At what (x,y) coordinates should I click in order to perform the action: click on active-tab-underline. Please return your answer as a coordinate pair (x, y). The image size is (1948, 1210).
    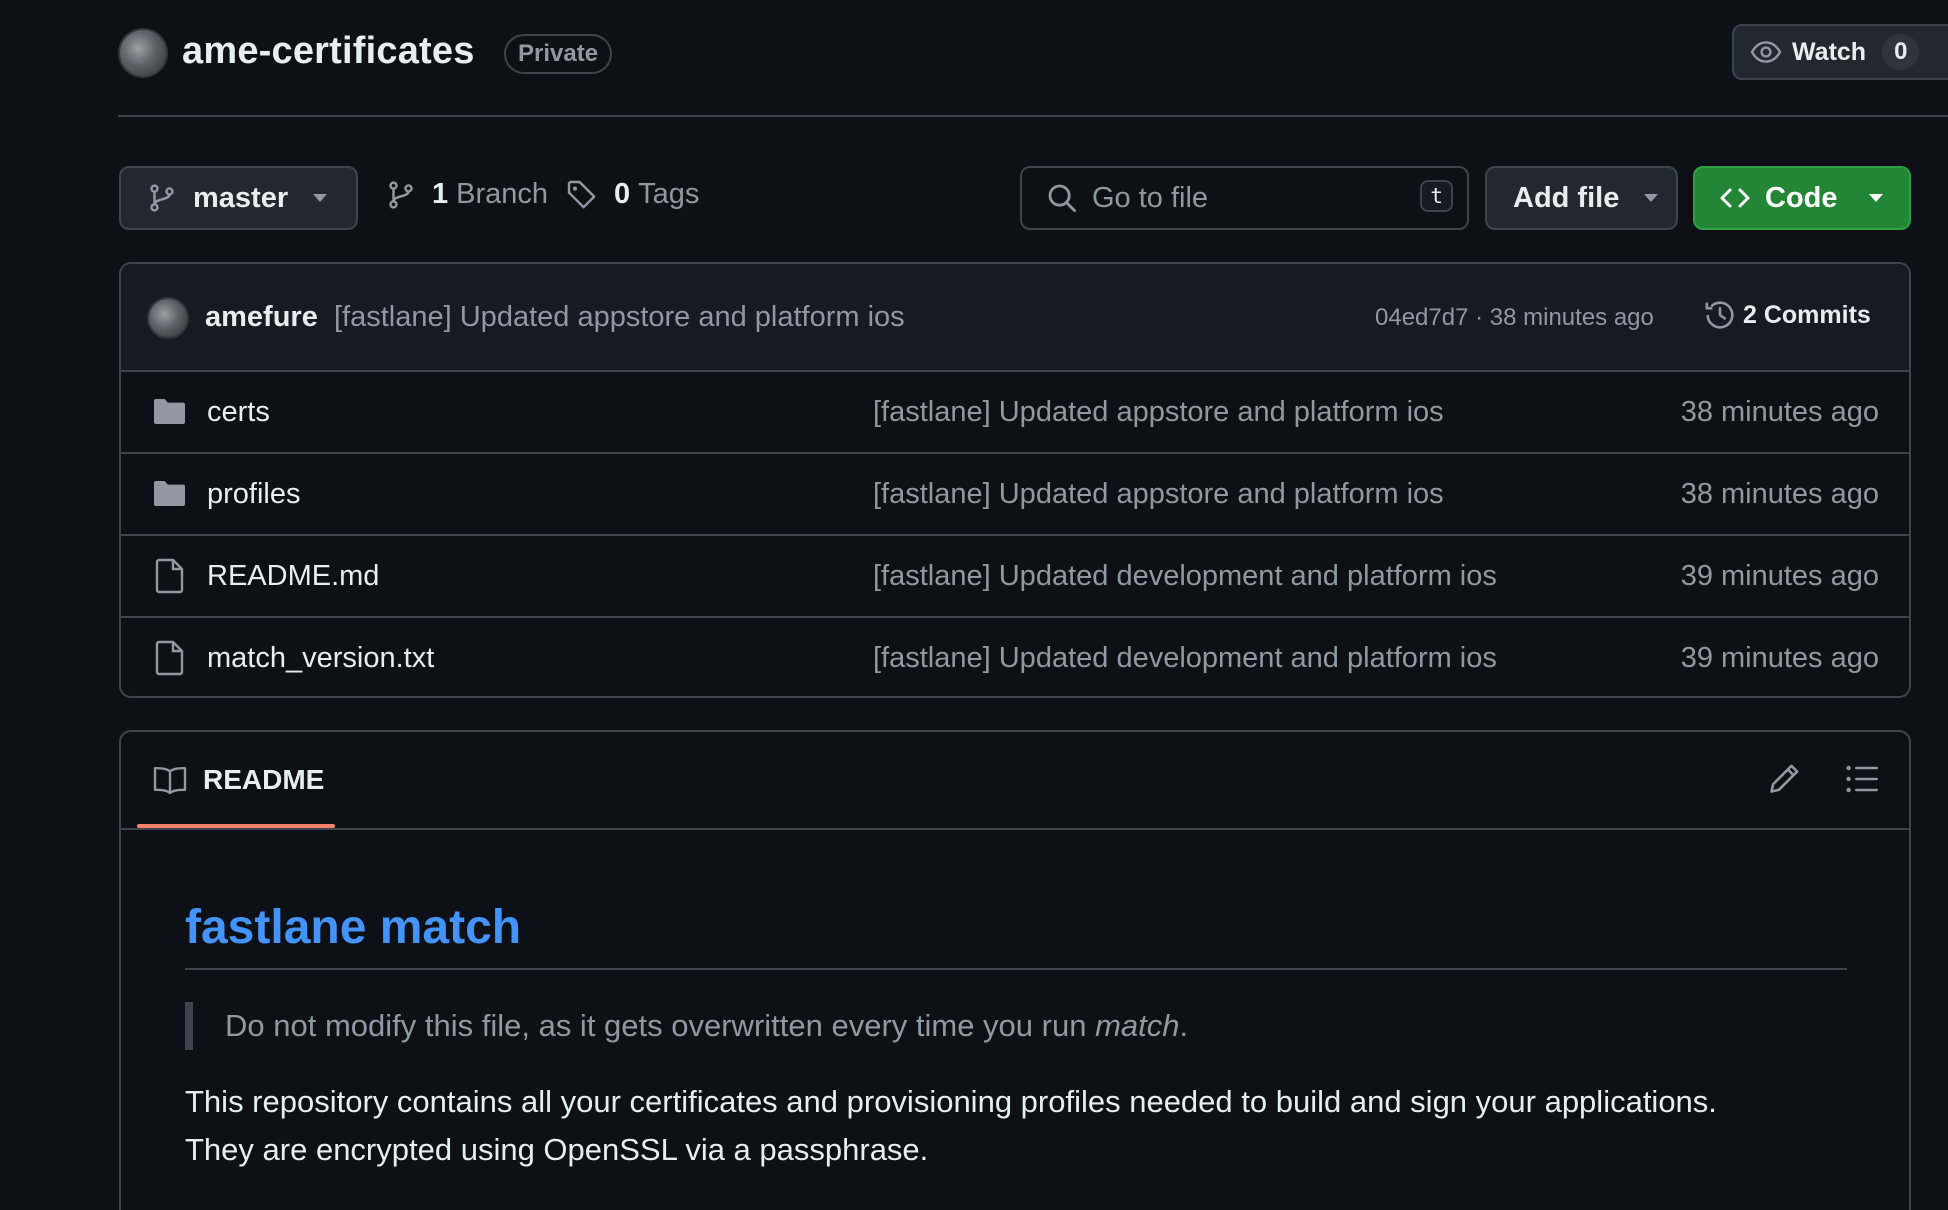
    Looking at the image, I should click on (236, 826).